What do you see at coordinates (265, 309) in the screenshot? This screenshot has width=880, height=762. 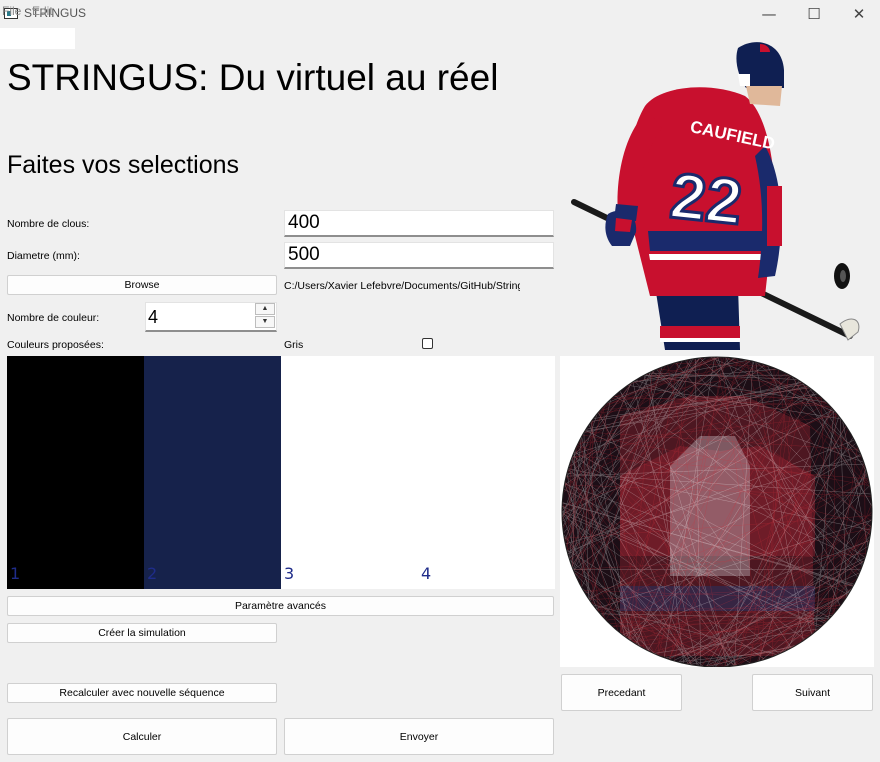 I see `spin-up-icon: ▲` at bounding box center [265, 309].